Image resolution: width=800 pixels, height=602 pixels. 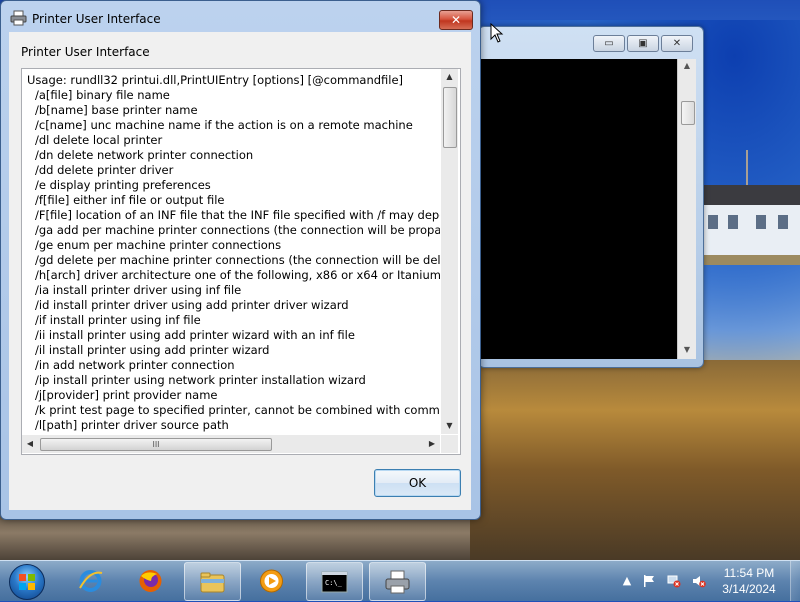 I want to click on show-hidden-icons-icon: ▲, so click(x=627, y=581).